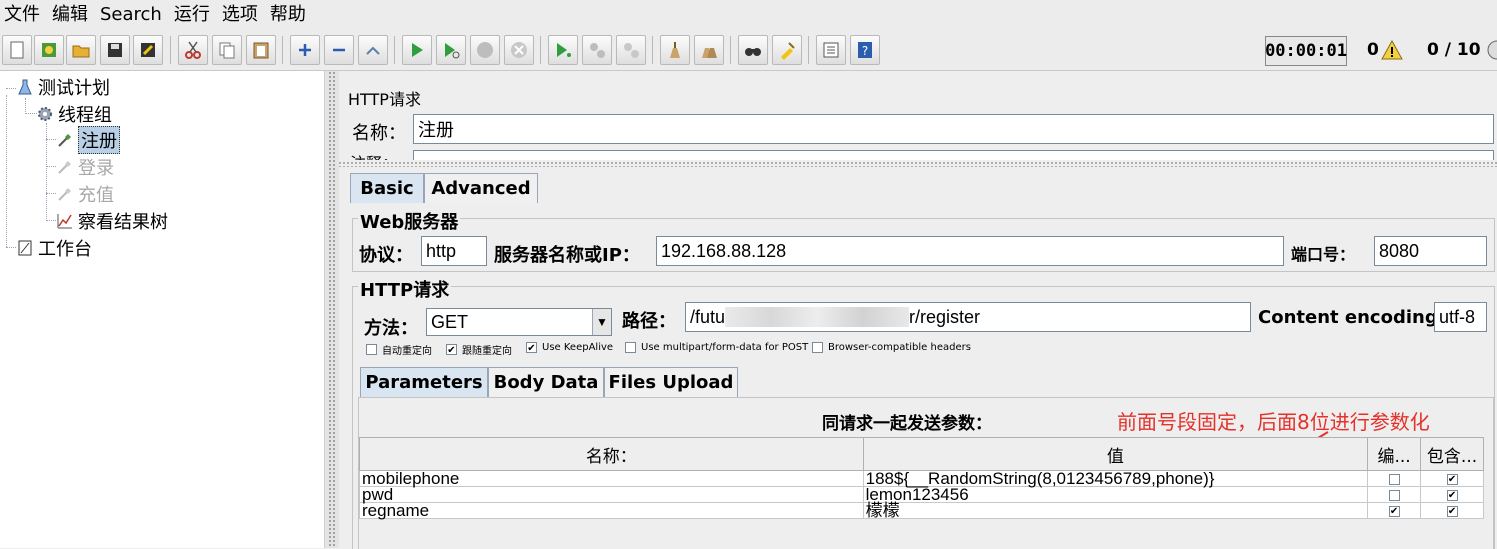  Describe the element at coordinates (88, 140) in the screenshot. I see `tree-node-register: 注册` at that location.